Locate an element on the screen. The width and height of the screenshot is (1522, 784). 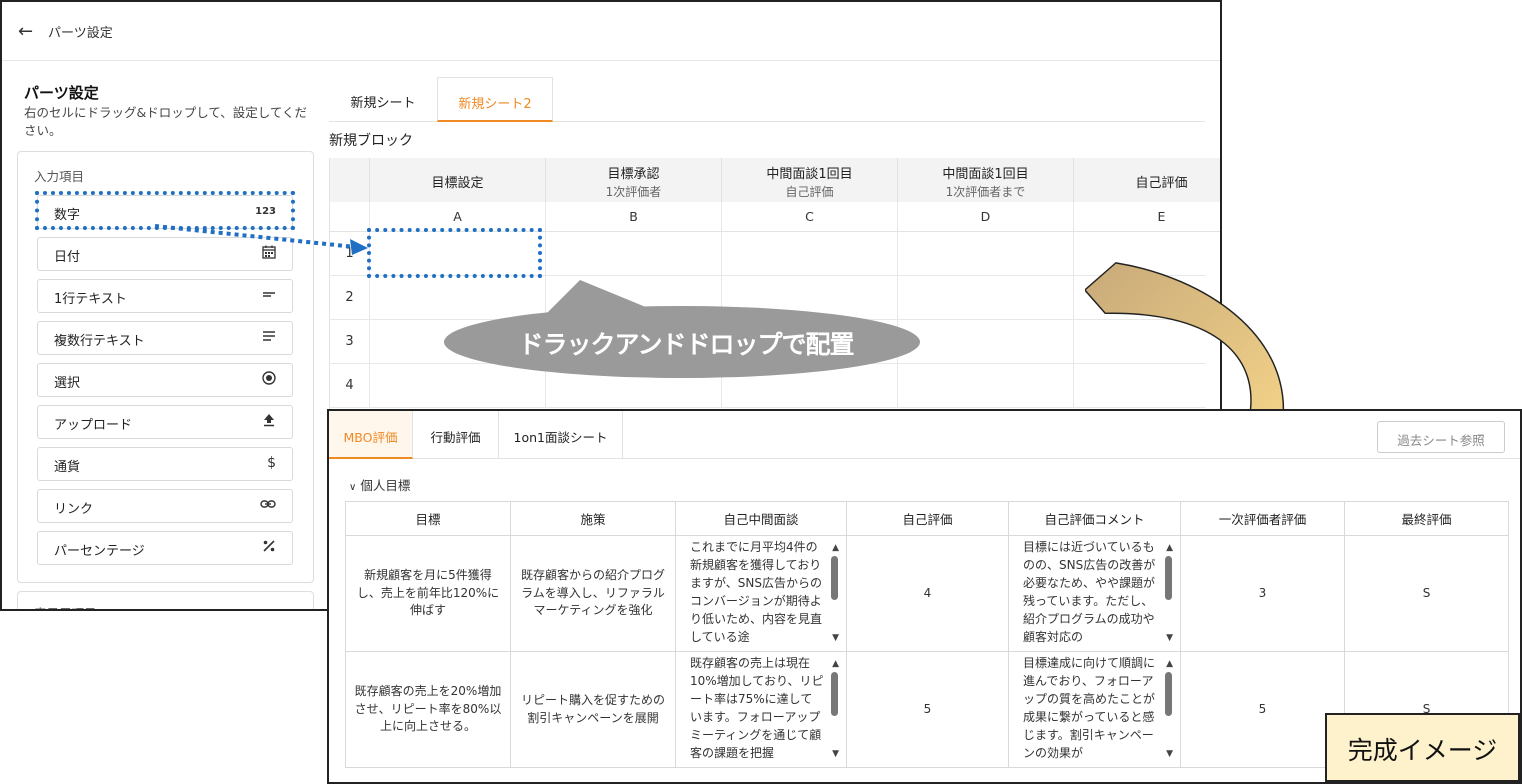
section-title: 個人目標 is located at coordinates (385, 485).